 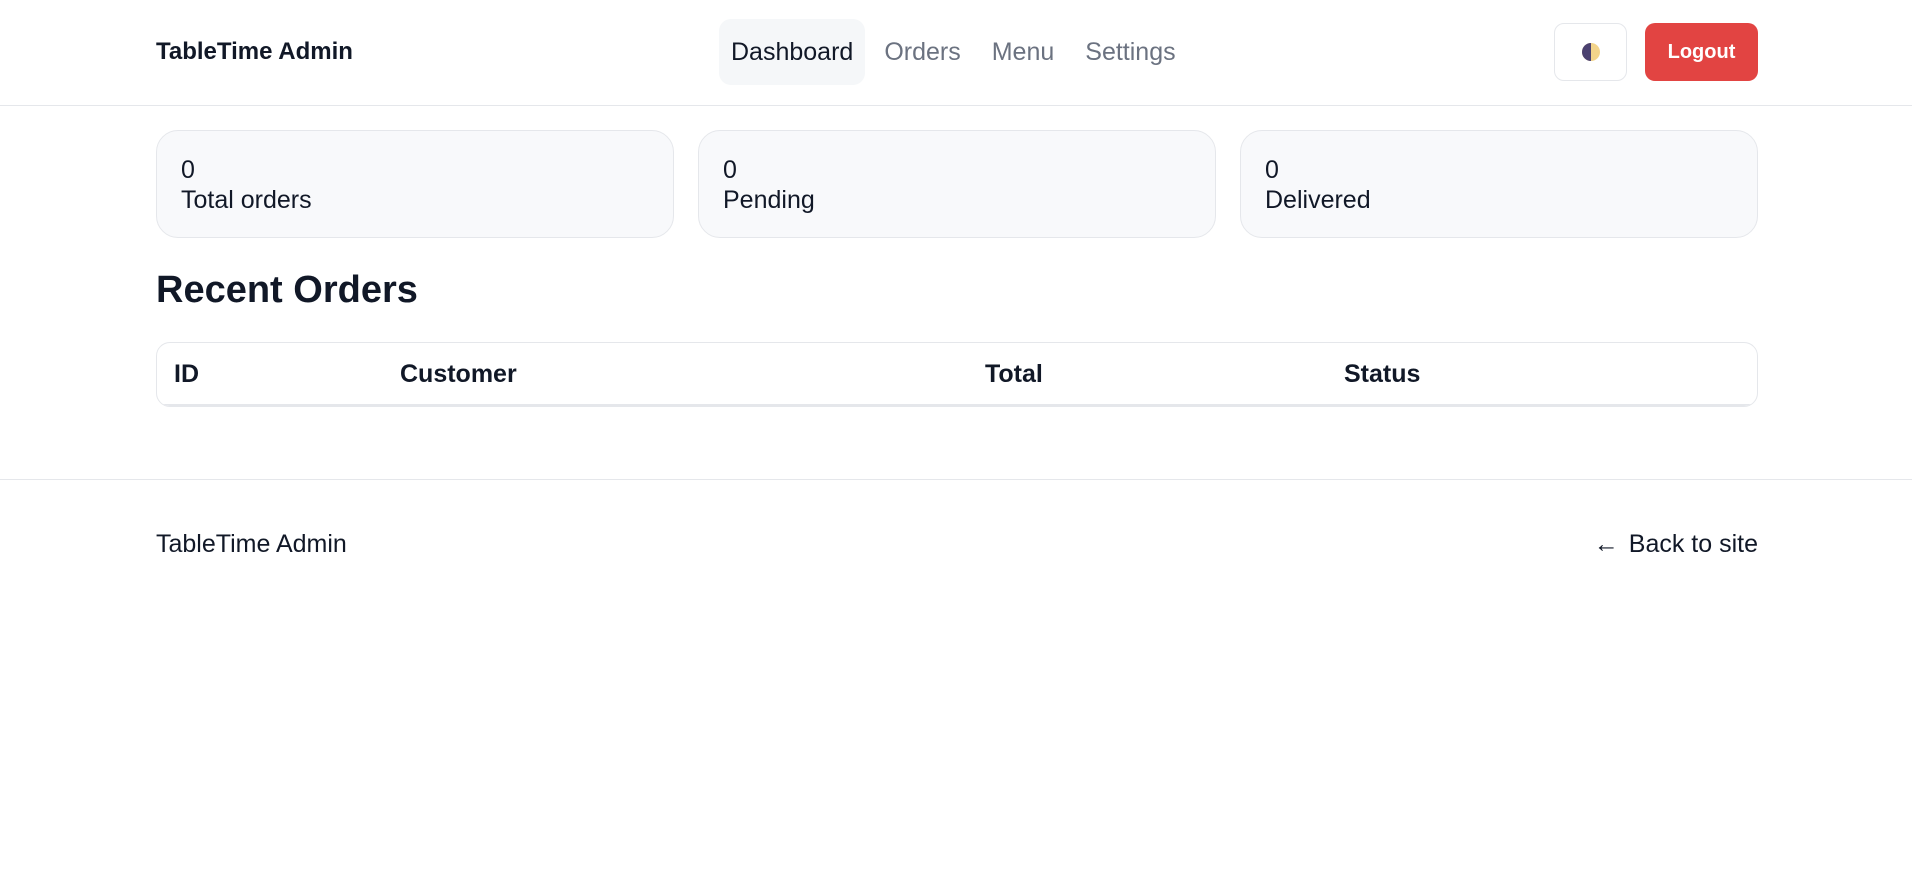 What do you see at coordinates (254, 52) in the screenshot?
I see `brand-title: TableTime Admin` at bounding box center [254, 52].